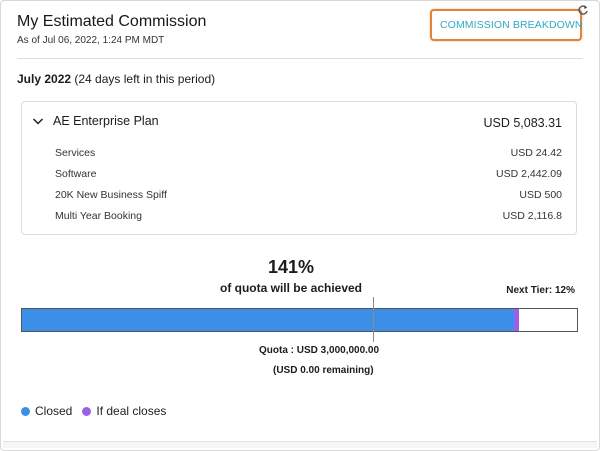  I want to click on plan-row-label: 20K New Business Spiff, so click(111, 194).